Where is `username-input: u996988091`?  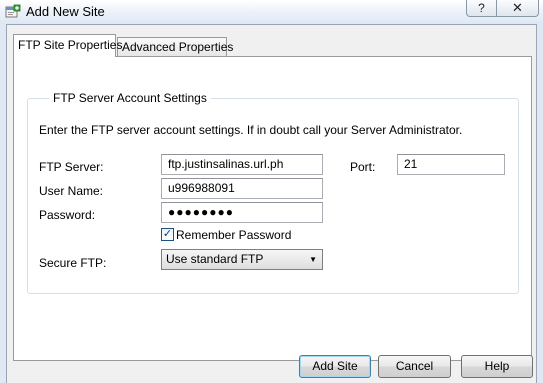 username-input: u996988091 is located at coordinates (242, 188).